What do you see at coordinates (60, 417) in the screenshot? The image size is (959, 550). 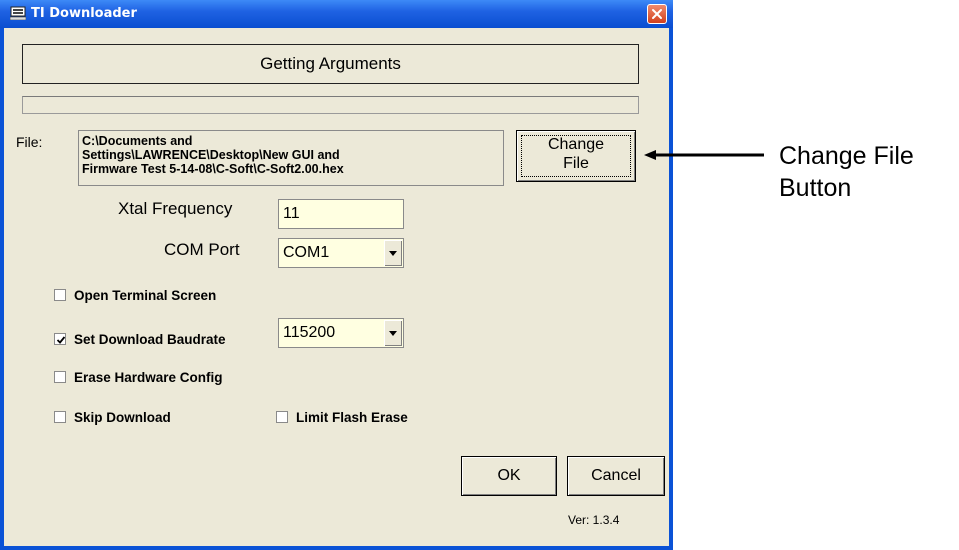 I see `skip-download-checkbox` at bounding box center [60, 417].